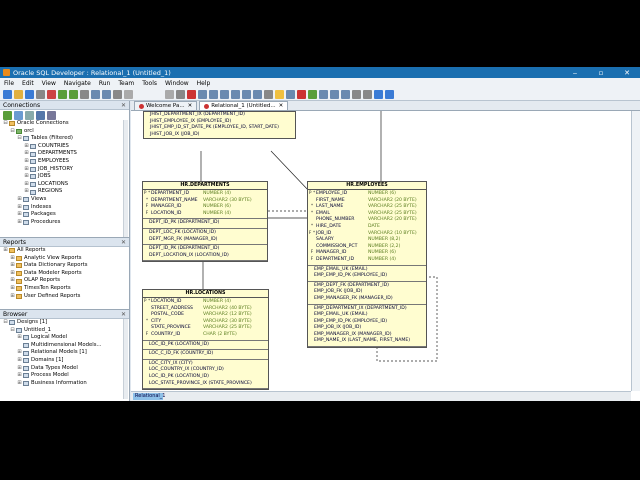 The image size is (640, 480). What do you see at coordinates (367, 220) in the screenshot?
I see `column-row: PHONE_NUMBER VARCHAR2 (20 BYTE)` at bounding box center [367, 220].